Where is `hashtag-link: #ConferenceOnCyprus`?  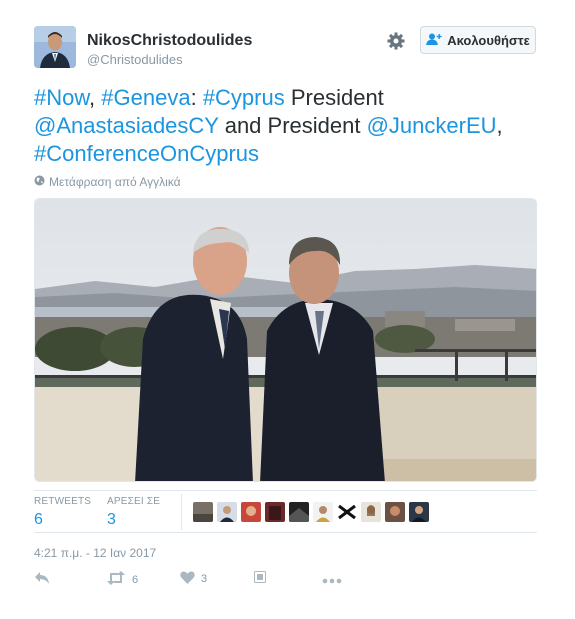 hashtag-link: #ConferenceOnCyprus is located at coordinates (146, 153).